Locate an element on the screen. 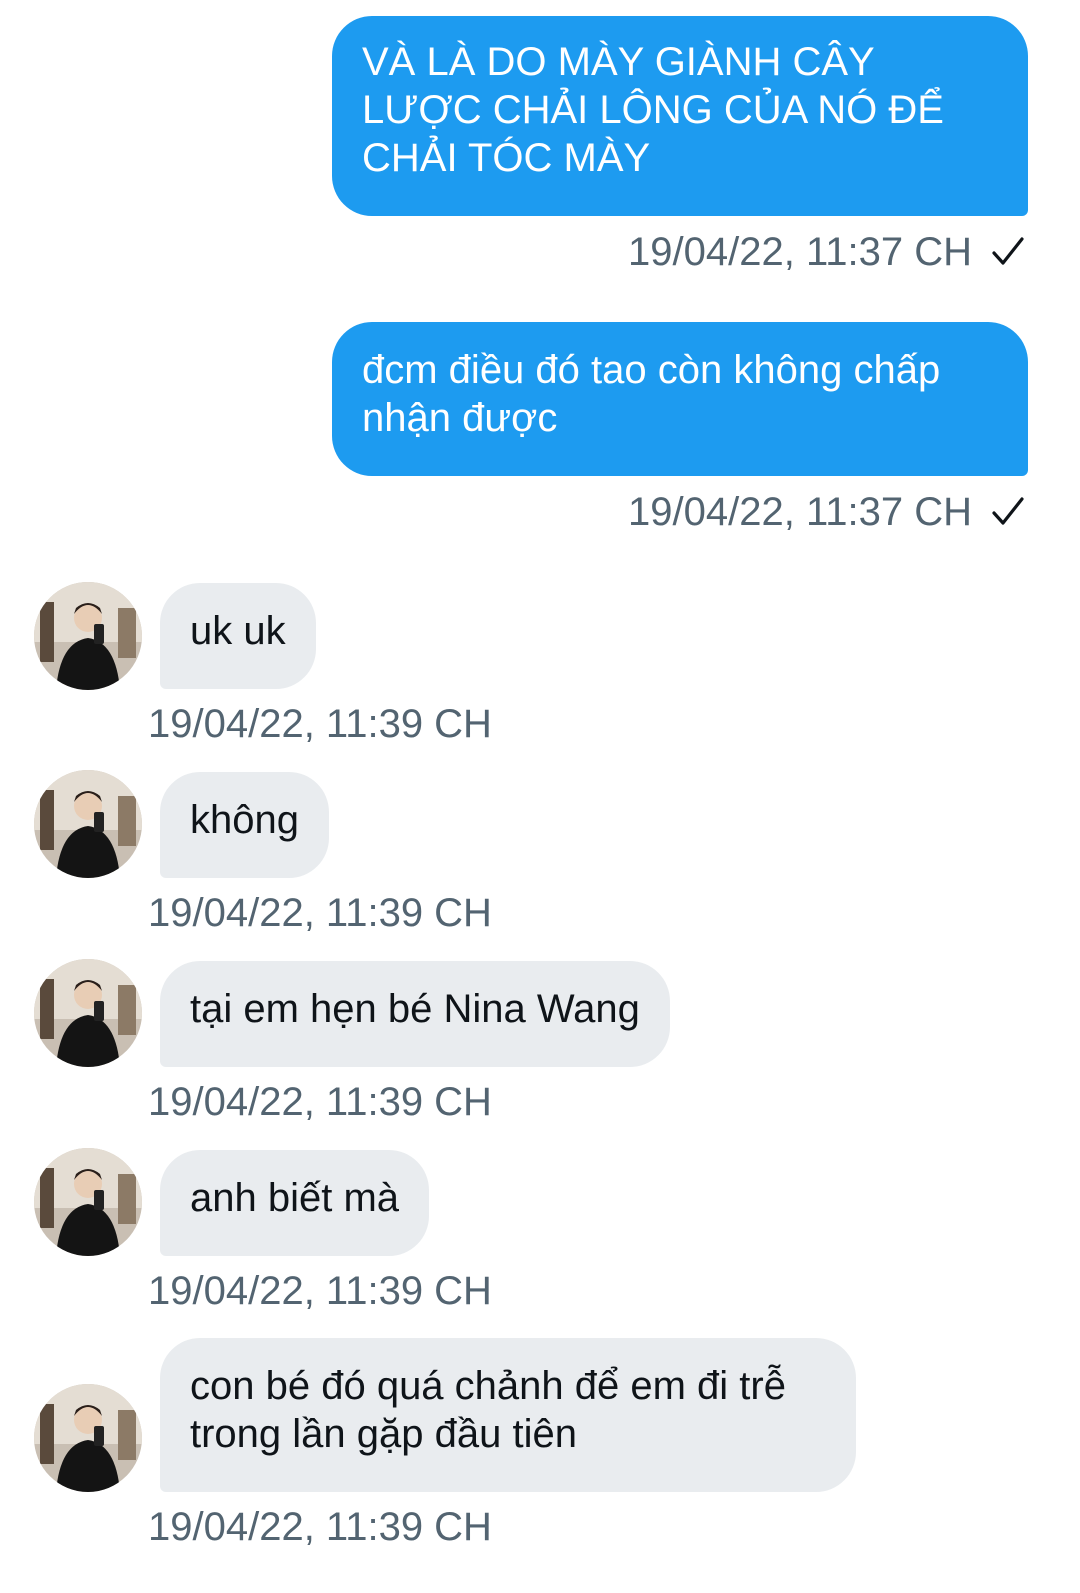  incoming-message-bubble: tại em hẹn bé Nina Wang is located at coordinates (415, 1014).